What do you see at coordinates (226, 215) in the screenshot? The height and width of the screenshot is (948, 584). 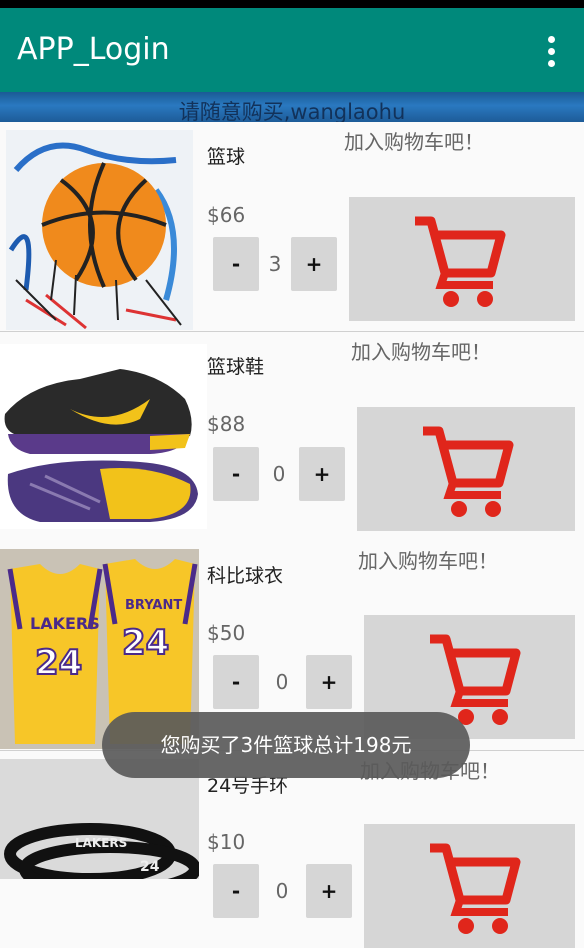 I see `product-price: $66` at bounding box center [226, 215].